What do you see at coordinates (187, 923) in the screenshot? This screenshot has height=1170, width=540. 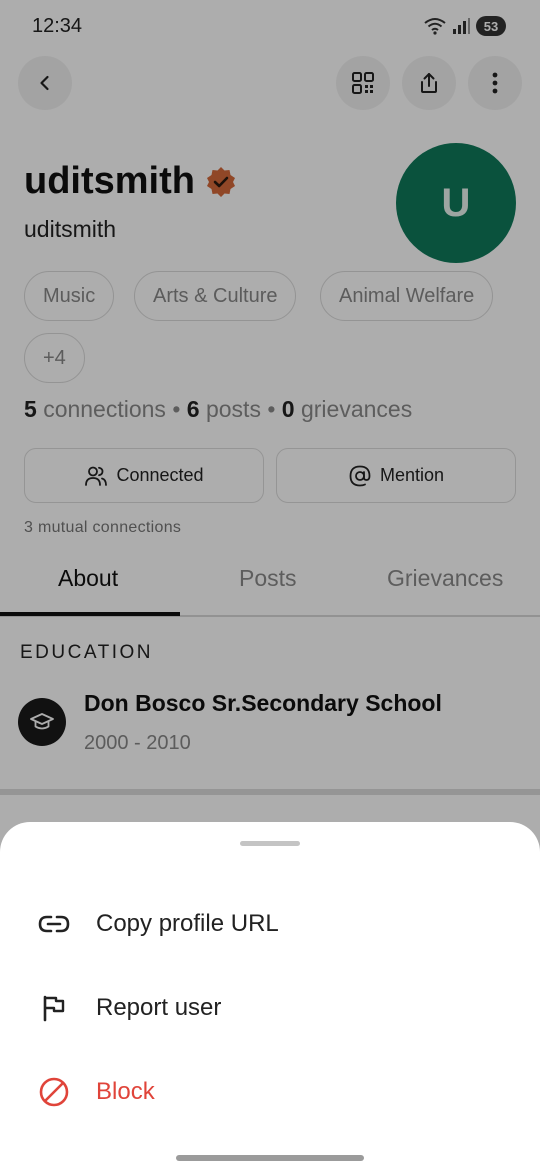 I see `copy-profile-url-label: Copy profile URL` at bounding box center [187, 923].